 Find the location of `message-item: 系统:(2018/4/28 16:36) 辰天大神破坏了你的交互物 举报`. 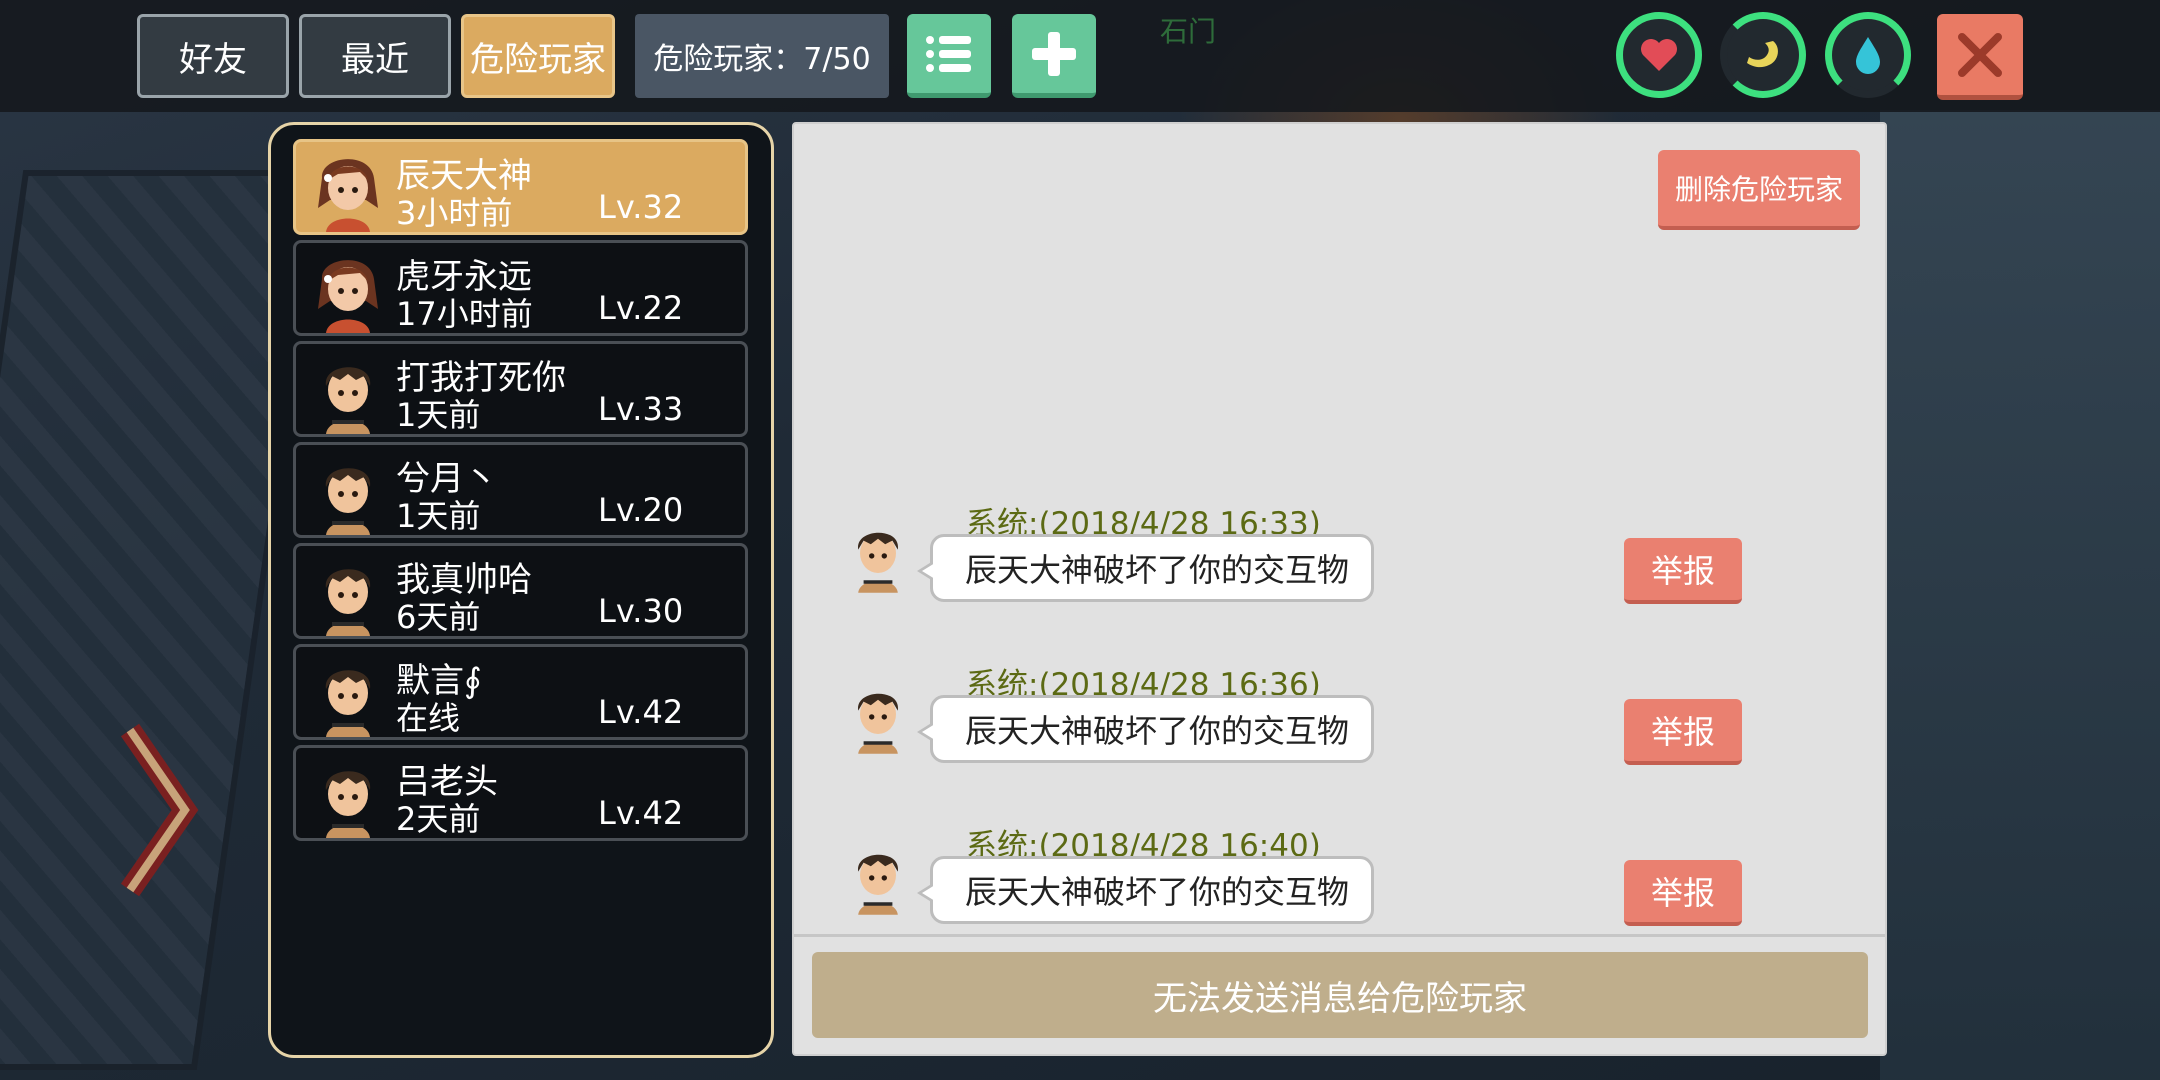

message-item: 系统:(2018/4/28 16:36) 辰天大神破坏了你的交互物 举报 is located at coordinates (1292, 714).